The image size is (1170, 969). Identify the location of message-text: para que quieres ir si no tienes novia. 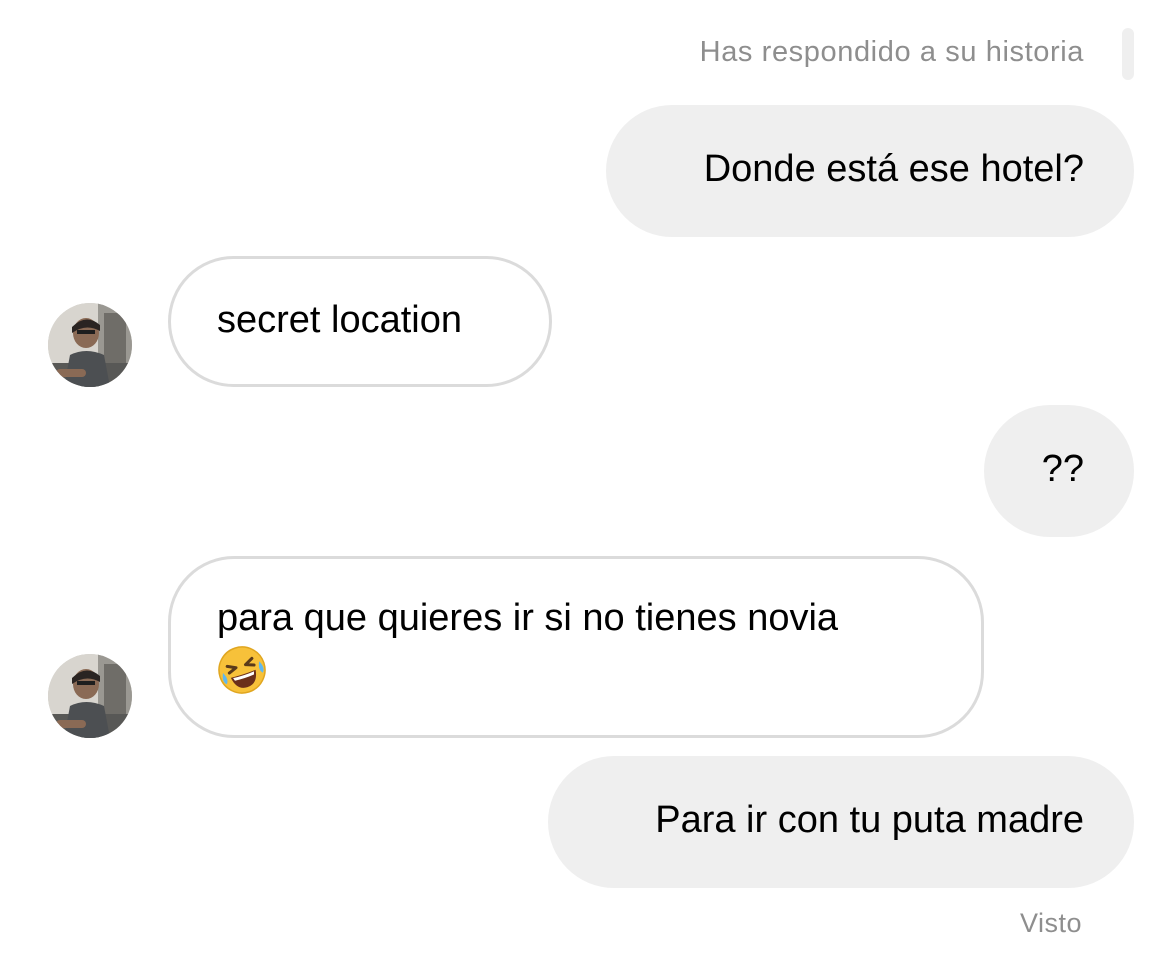
(528, 618).